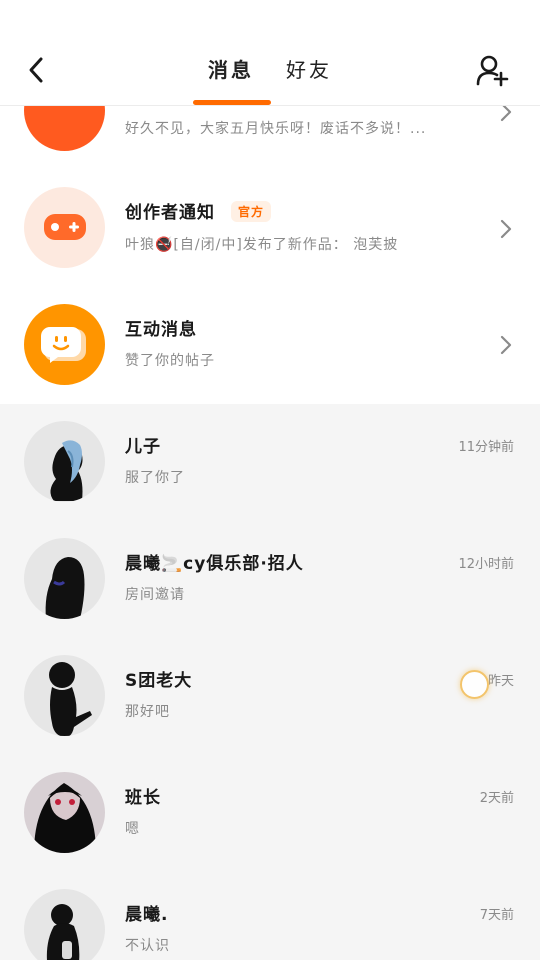 The height and width of the screenshot is (960, 540). Describe the element at coordinates (500, 681) in the screenshot. I see `message-time: 昨天` at that location.